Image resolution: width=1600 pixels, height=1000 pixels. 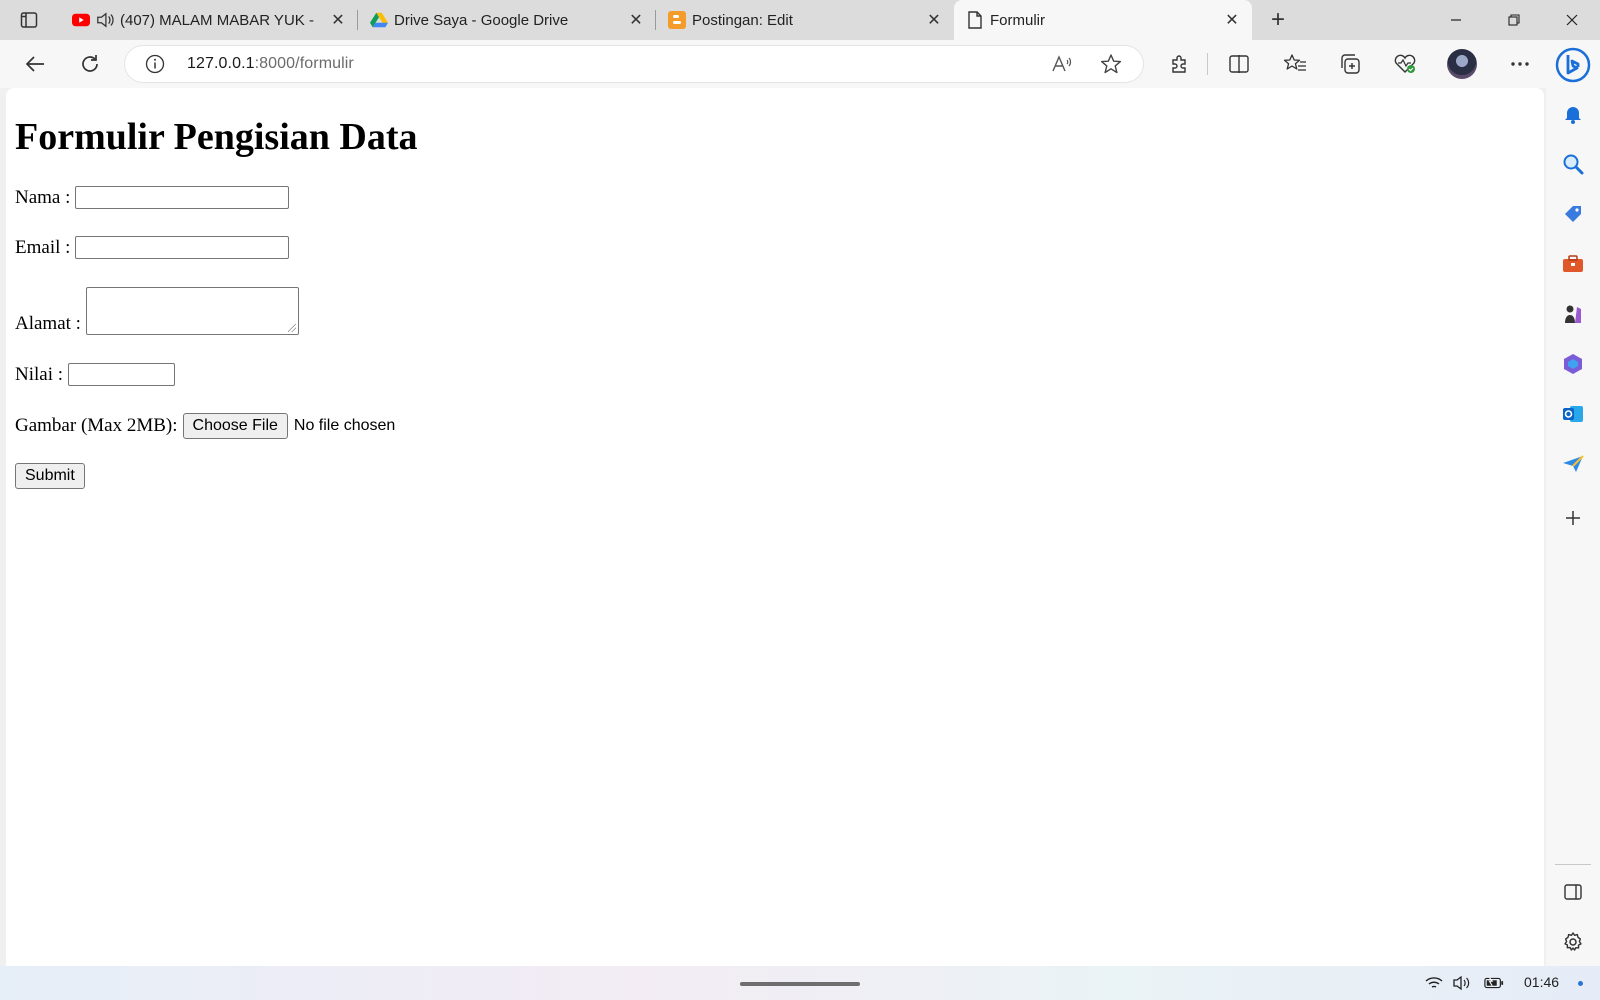 I want to click on extensions-icon, so click(x=1179, y=64).